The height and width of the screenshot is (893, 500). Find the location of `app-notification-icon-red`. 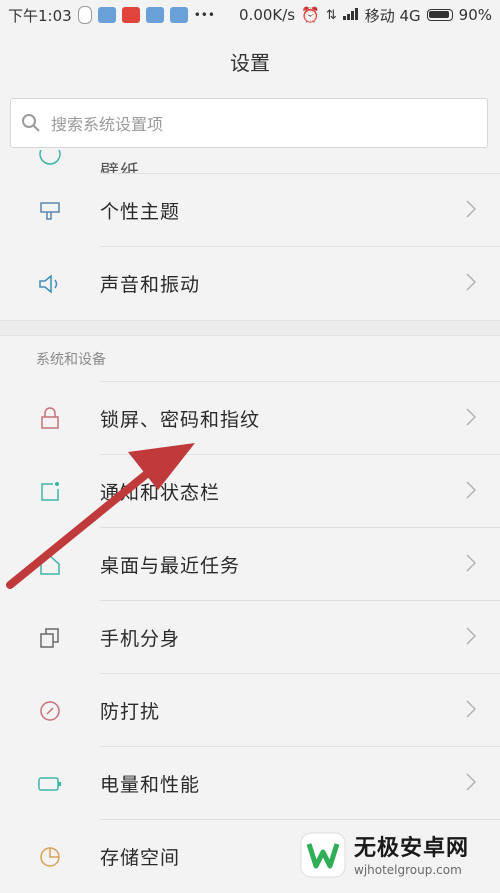

app-notification-icon-red is located at coordinates (130, 15).